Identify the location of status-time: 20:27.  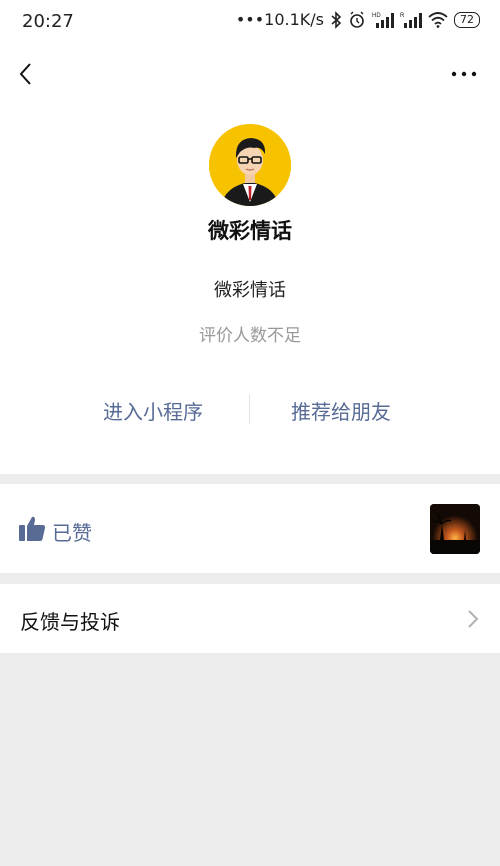
(48, 21).